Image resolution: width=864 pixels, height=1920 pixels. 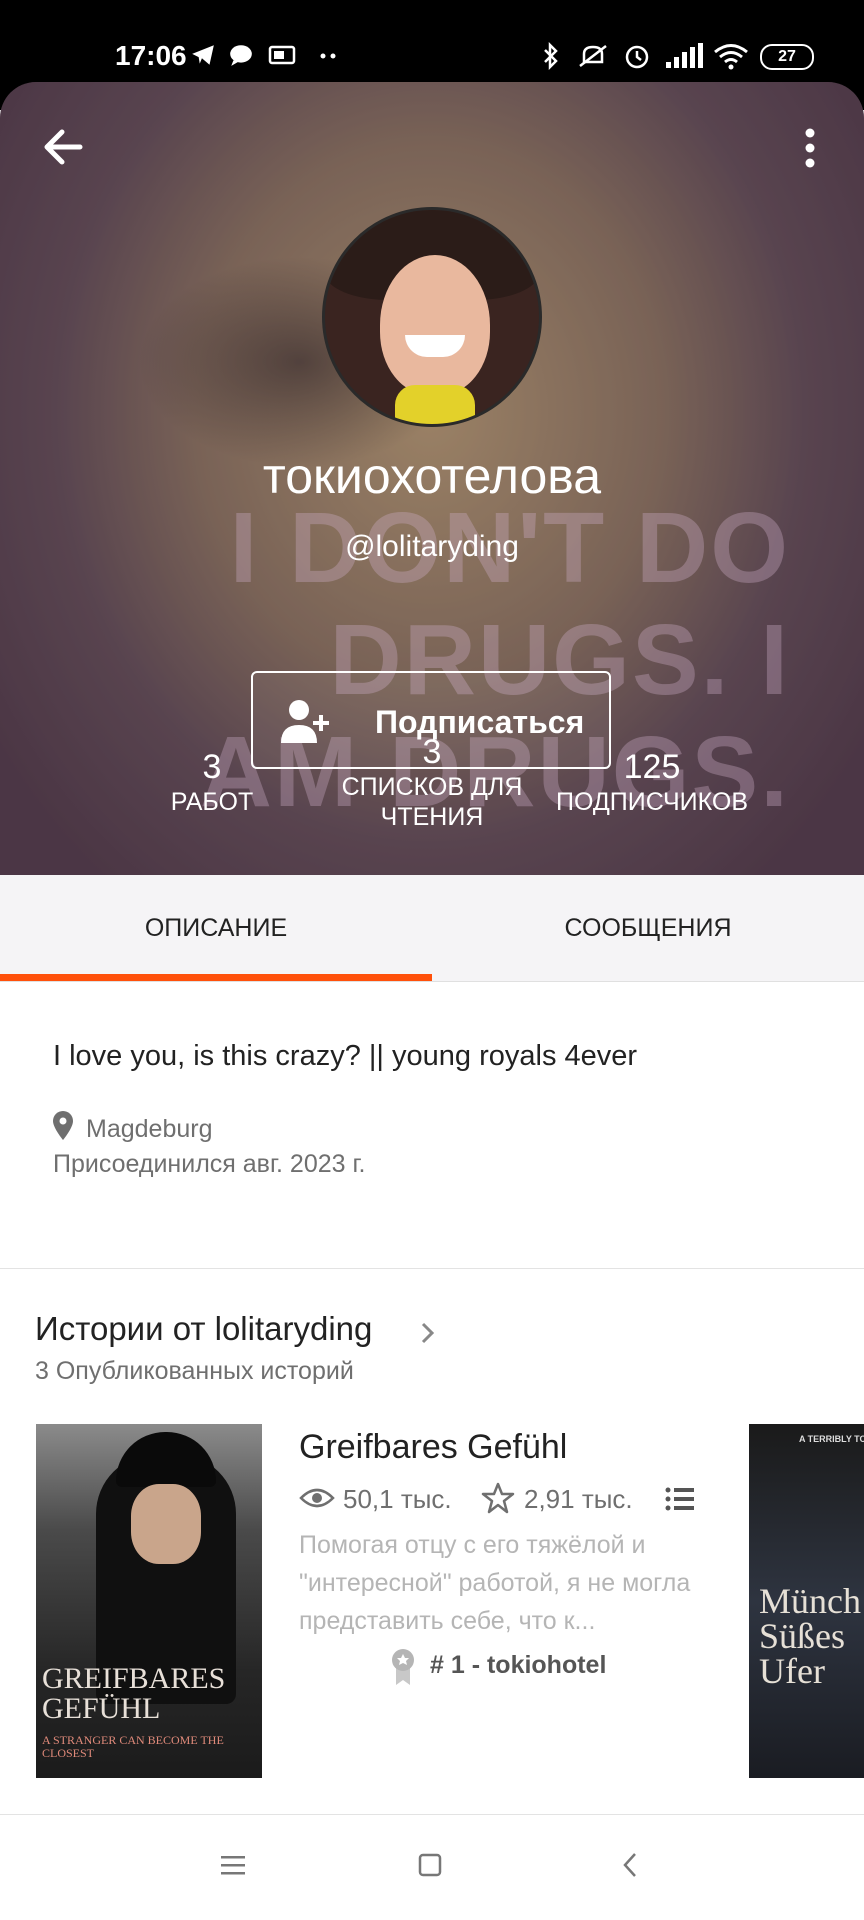 What do you see at coordinates (63, 147) in the screenshot?
I see `back-arrow-icon` at bounding box center [63, 147].